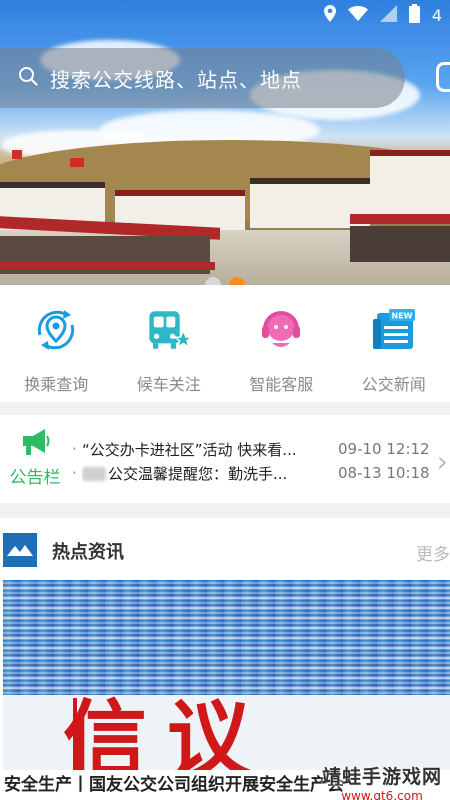 This screenshot has height=800, width=450. Describe the element at coordinates (414, 15) in the screenshot. I see `battery-icon` at that location.